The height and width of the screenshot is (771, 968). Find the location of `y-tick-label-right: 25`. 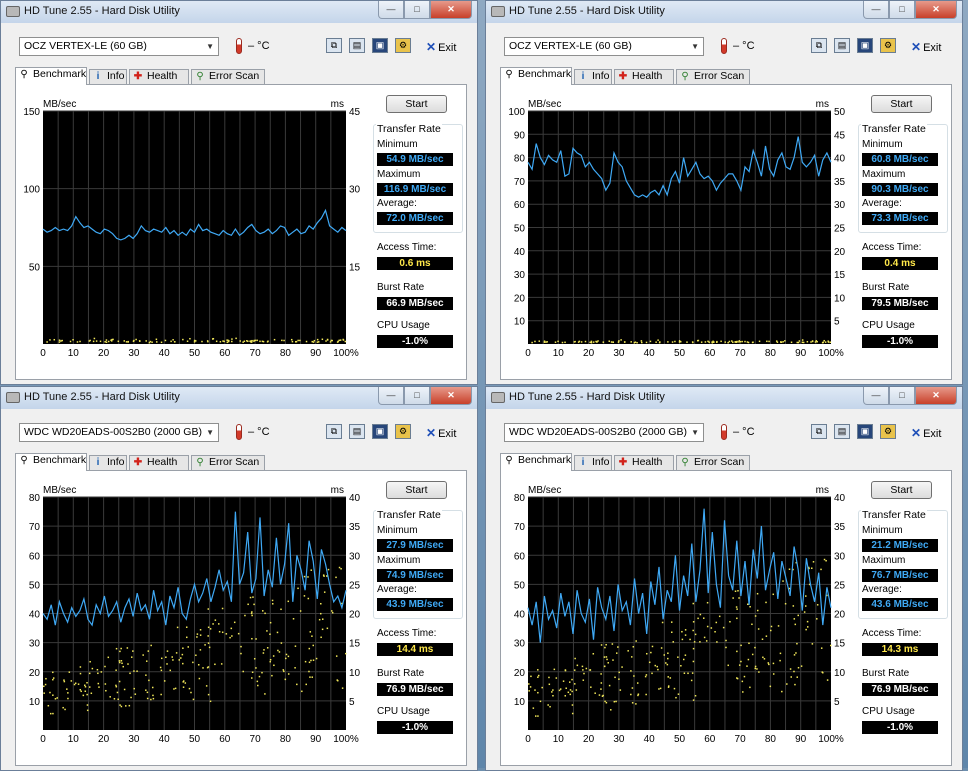

y-tick-label-right: 25 is located at coordinates (840, 229).